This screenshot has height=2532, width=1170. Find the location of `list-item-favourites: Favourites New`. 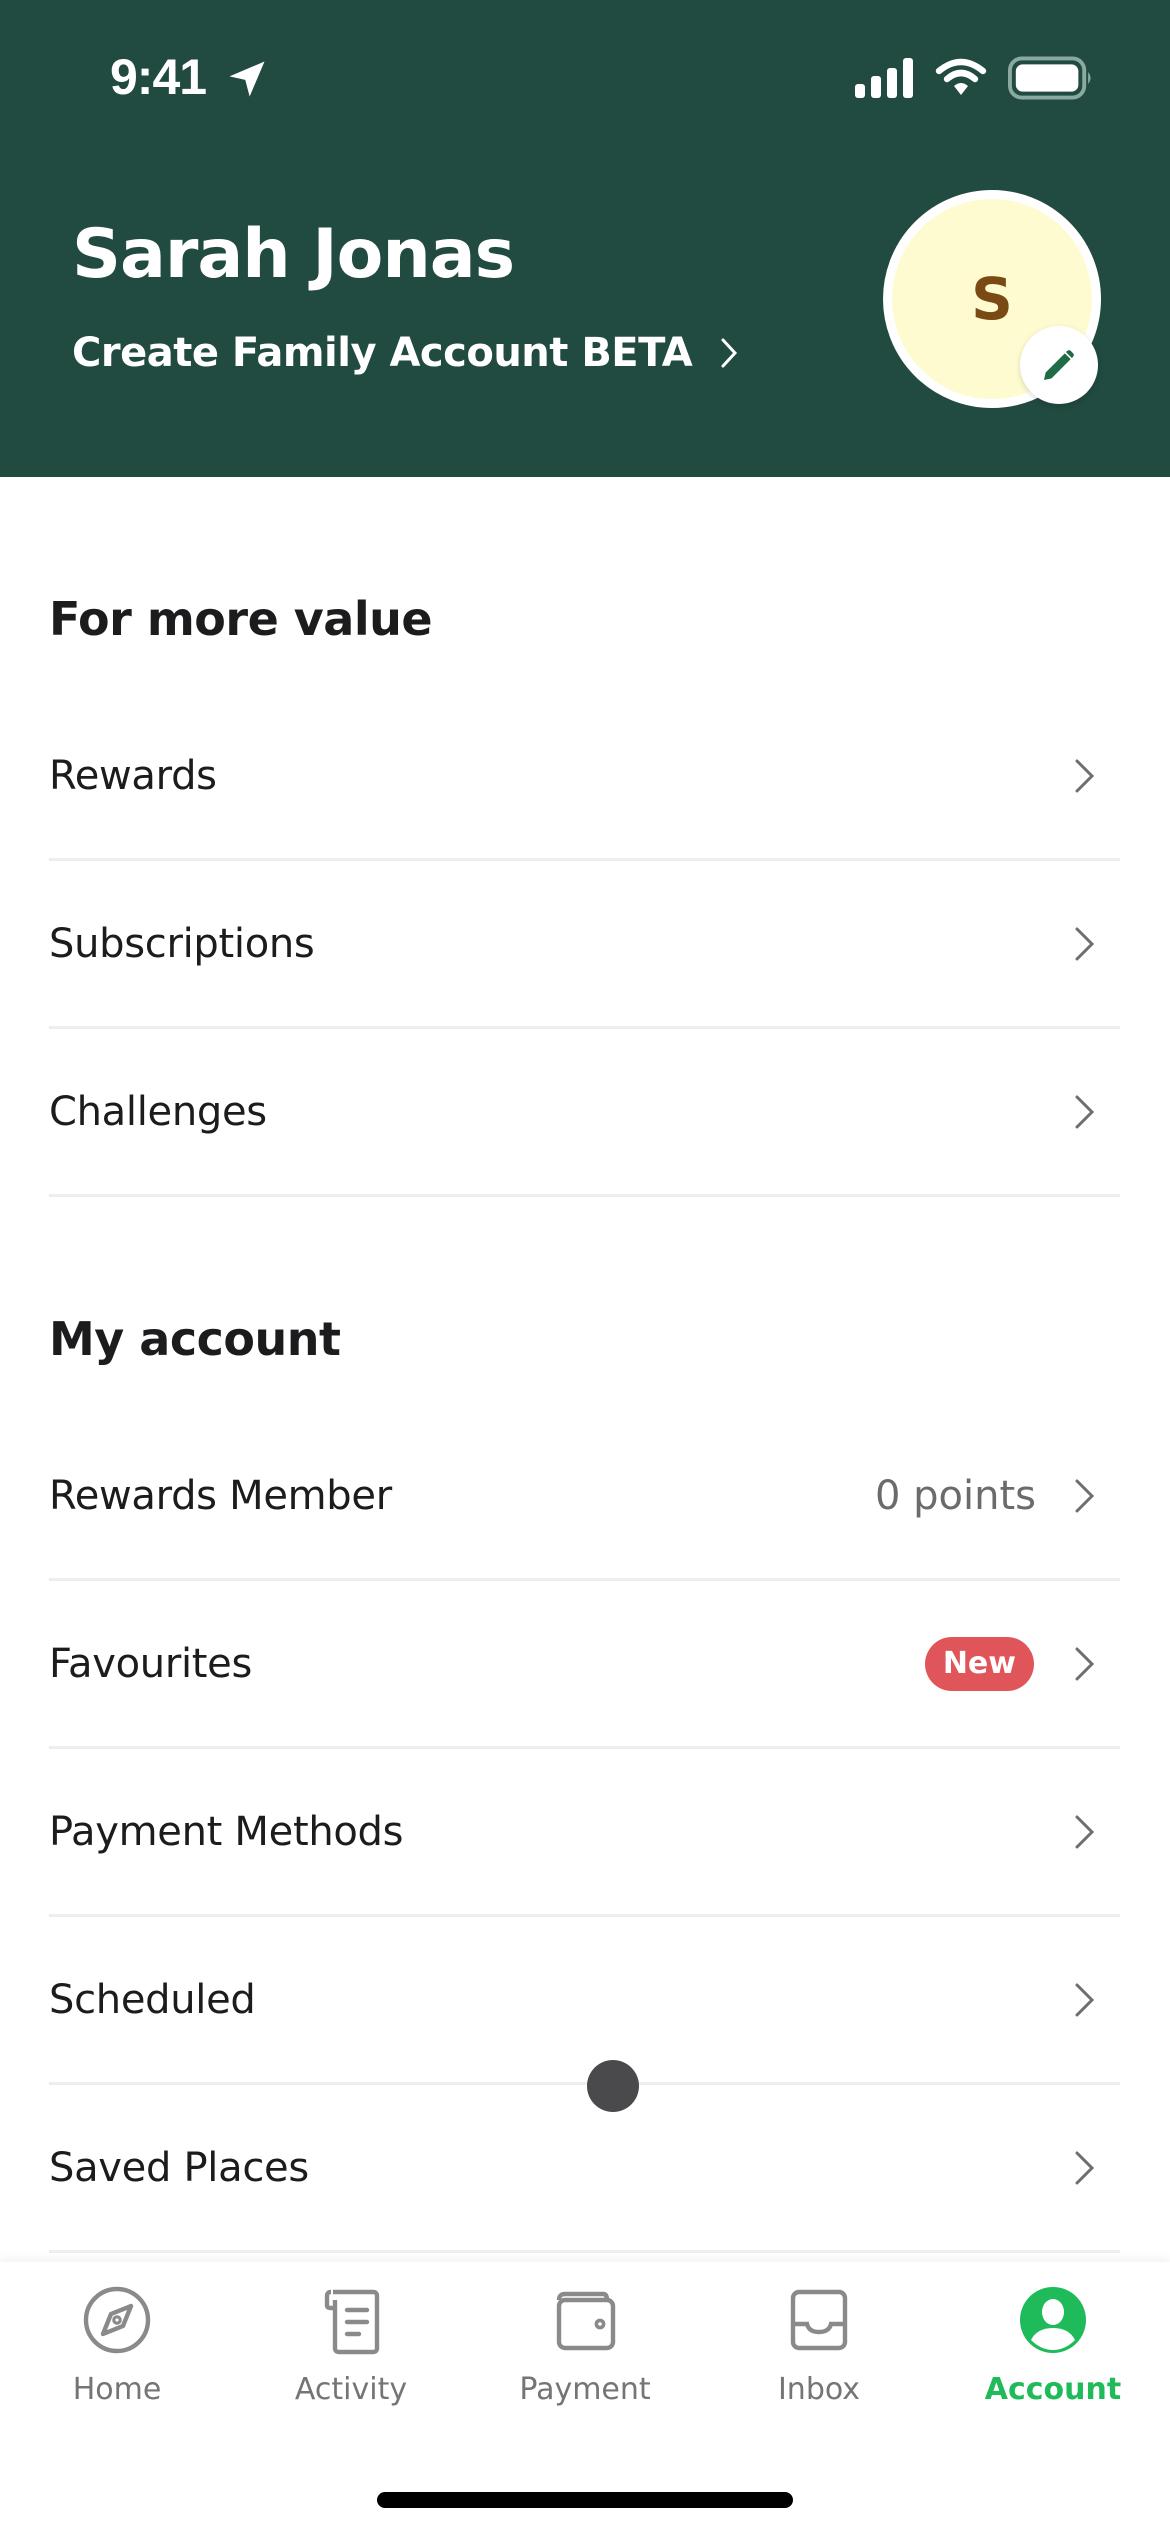

list-item-favourites: Favourites New is located at coordinates (584, 1665).